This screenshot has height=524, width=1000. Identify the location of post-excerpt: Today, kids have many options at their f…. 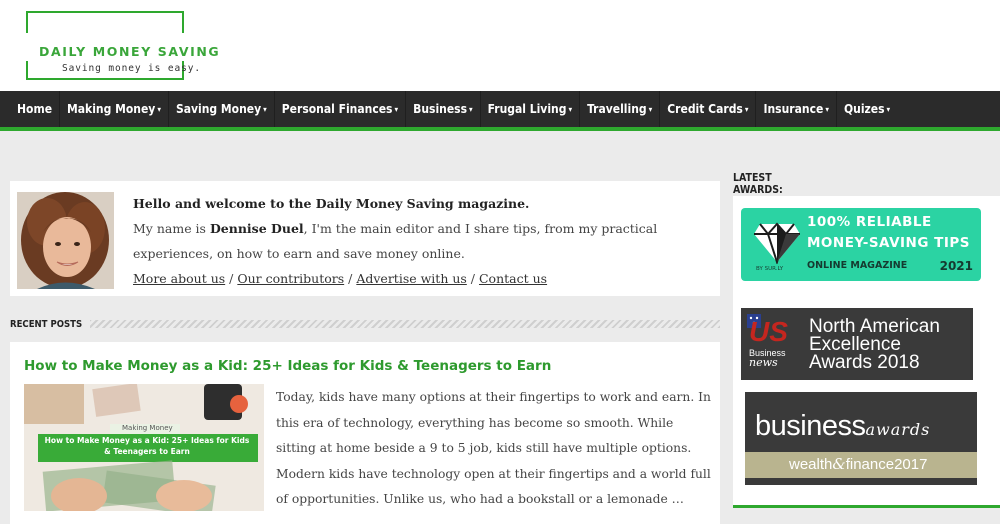
(493, 448).